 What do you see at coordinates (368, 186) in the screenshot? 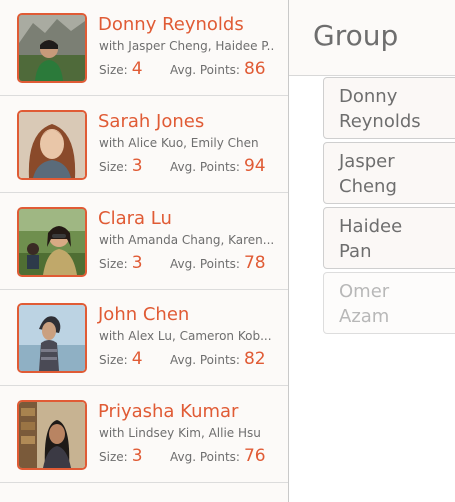
I see `member-last-name: Cheng` at bounding box center [368, 186].